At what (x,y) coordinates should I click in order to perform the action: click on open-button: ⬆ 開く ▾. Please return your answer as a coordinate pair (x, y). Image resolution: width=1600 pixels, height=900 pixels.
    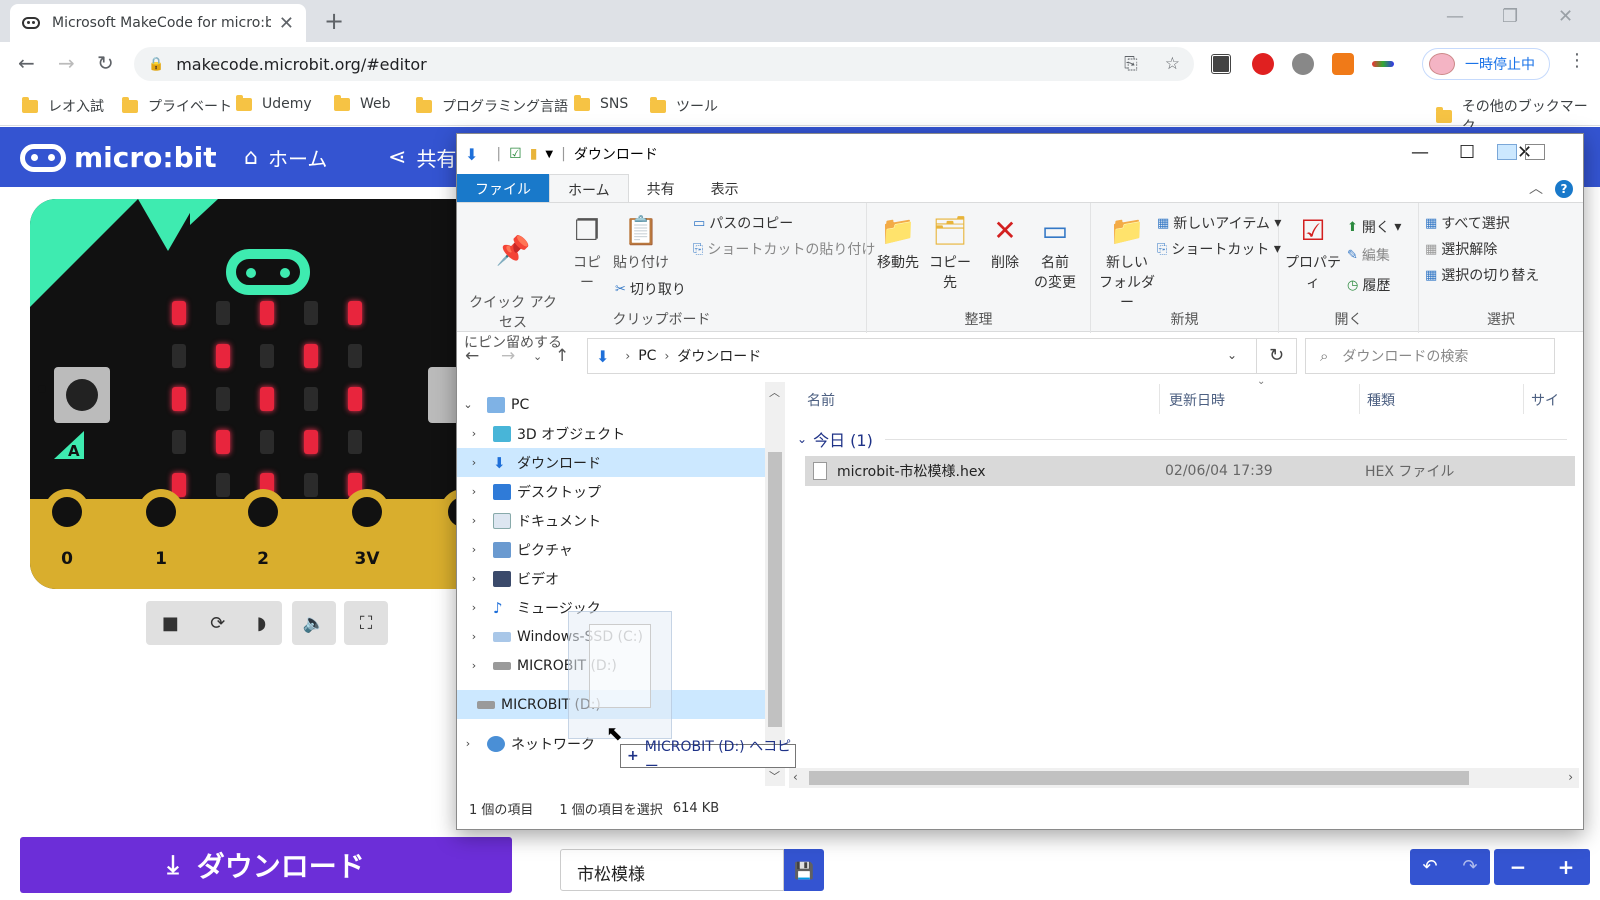
    Looking at the image, I should click on (1374, 227).